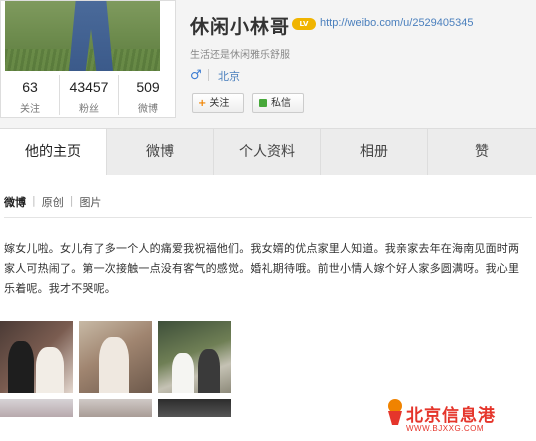 This screenshot has height=441, width=536. I want to click on profile-card: 63 关注 43457 粉丝 509 微博, so click(88, 59).